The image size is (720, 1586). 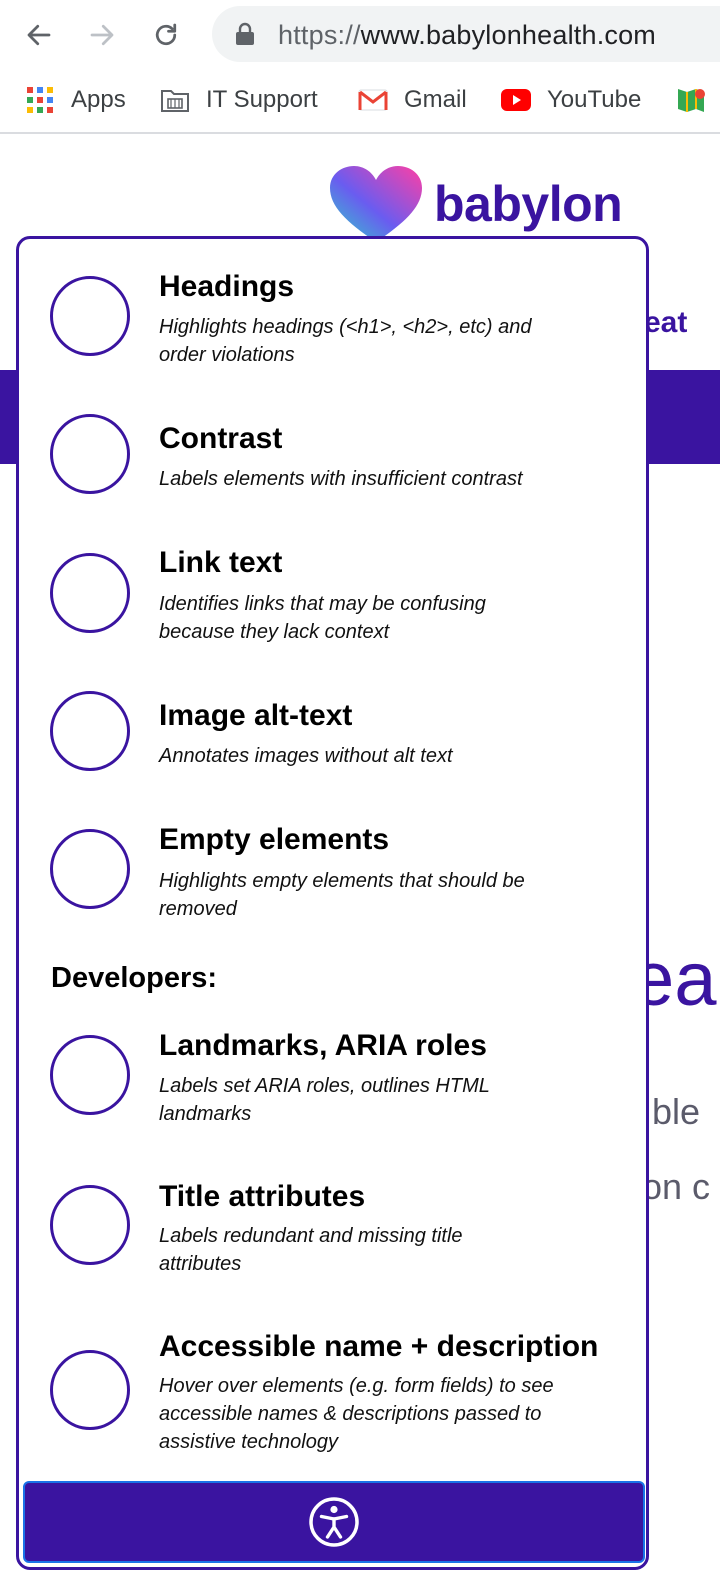 What do you see at coordinates (98, 99) in the screenshot?
I see `bookmark-label: Apps` at bounding box center [98, 99].